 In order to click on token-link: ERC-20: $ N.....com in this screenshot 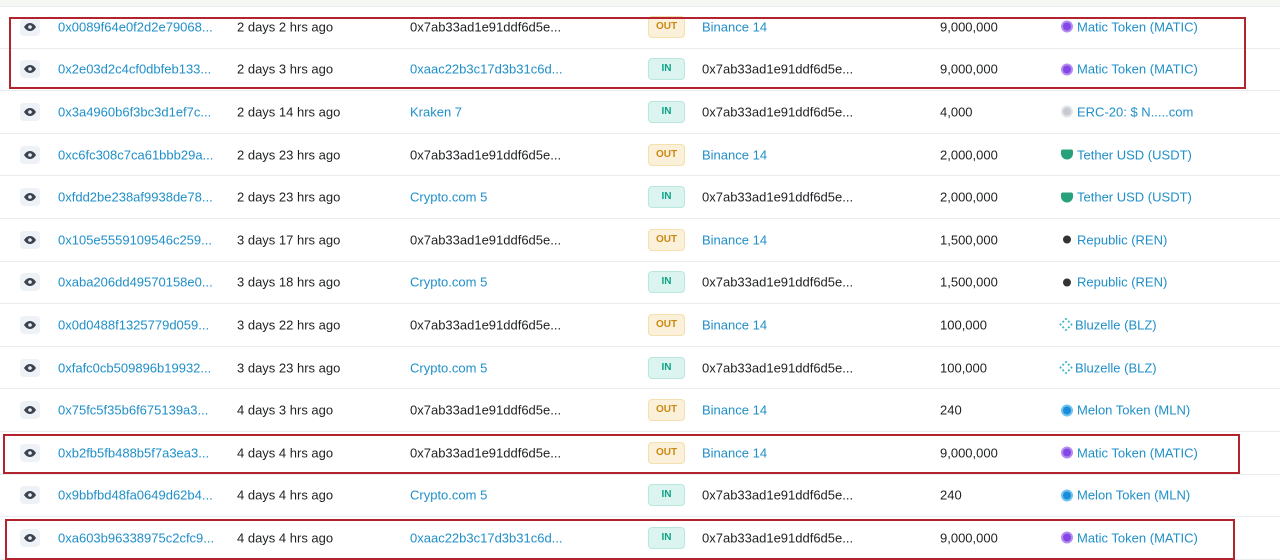, I will do `click(1127, 111)`.